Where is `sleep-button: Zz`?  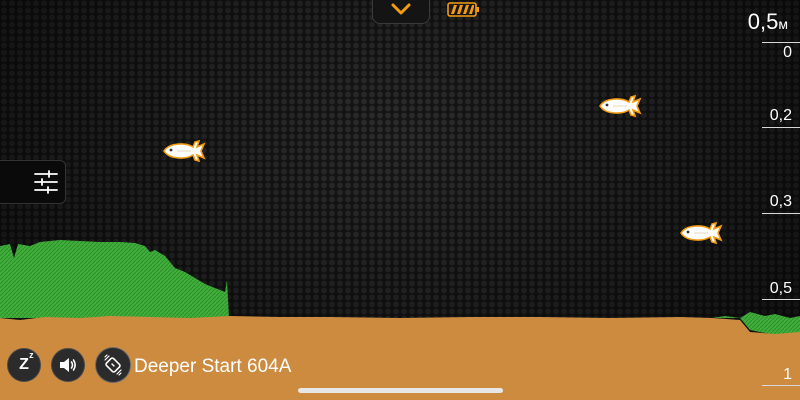
sleep-button: Zz is located at coordinates (24, 365).